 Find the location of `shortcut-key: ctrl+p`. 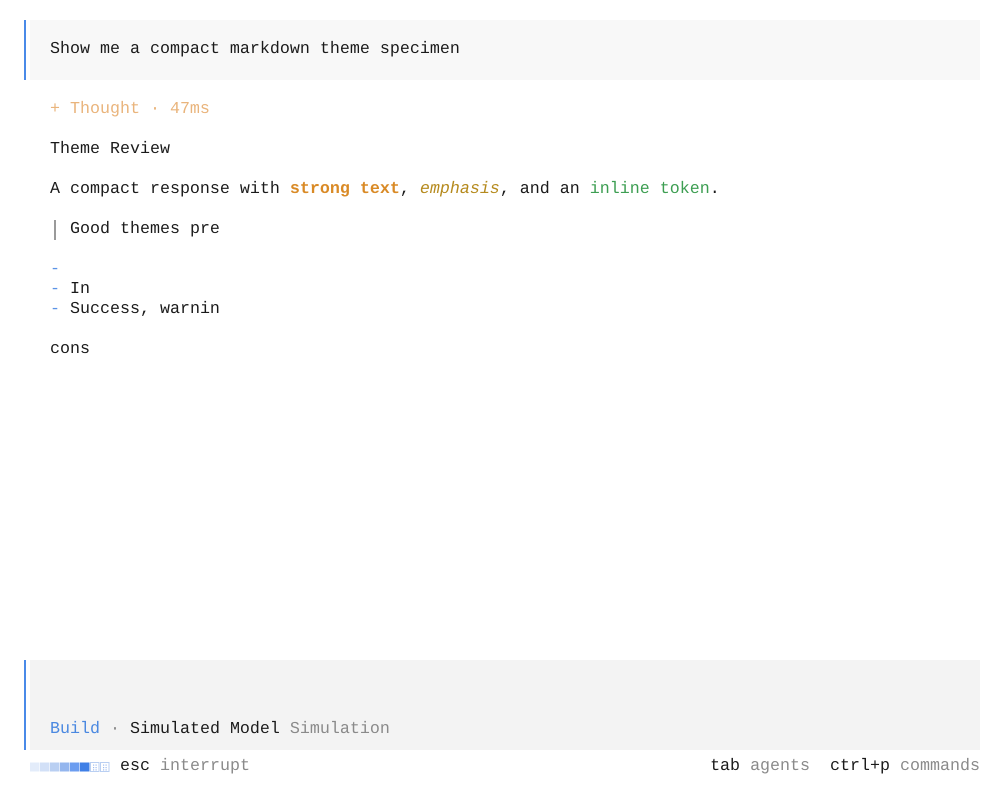

shortcut-key: ctrl+p is located at coordinates (860, 767).